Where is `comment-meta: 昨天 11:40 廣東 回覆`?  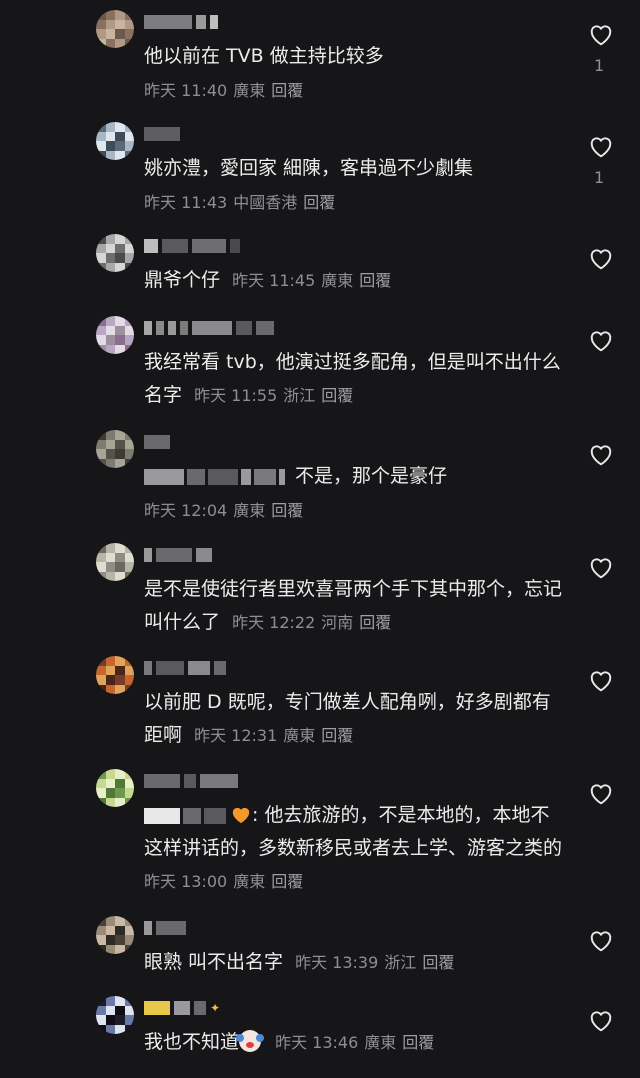
comment-meta: 昨天 11:40 廣東 回覆 is located at coordinates (354, 91).